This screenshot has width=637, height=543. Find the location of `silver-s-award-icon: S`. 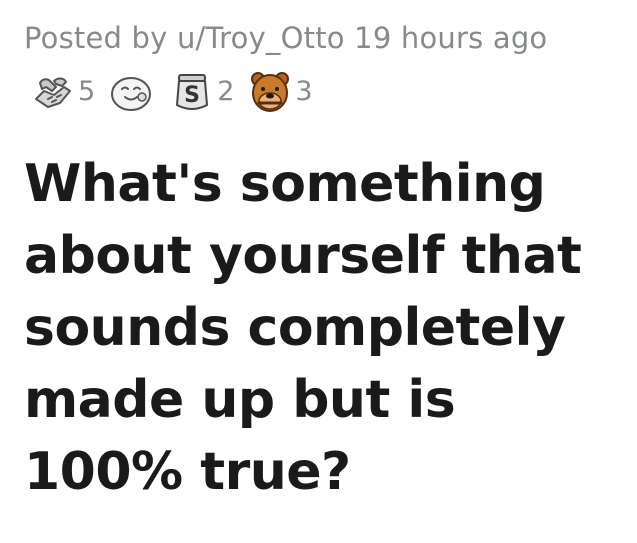

silver-s-award-icon: S is located at coordinates (192, 92).